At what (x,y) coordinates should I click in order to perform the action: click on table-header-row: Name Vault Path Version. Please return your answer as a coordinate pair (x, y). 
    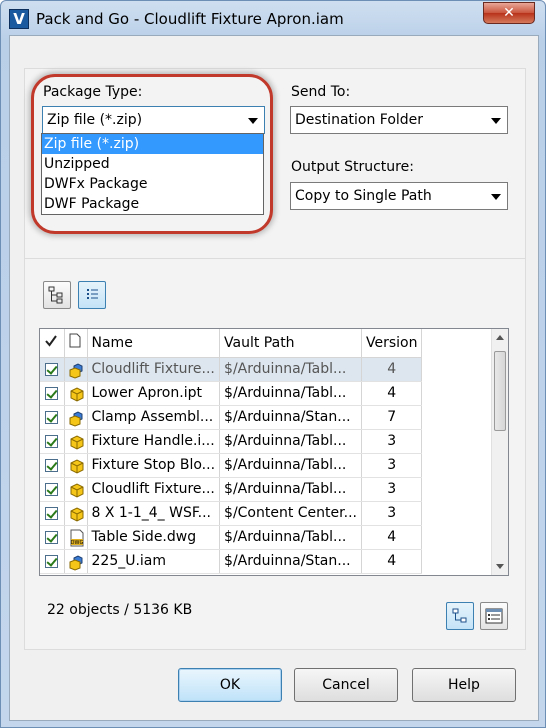
    Looking at the image, I should click on (231, 343).